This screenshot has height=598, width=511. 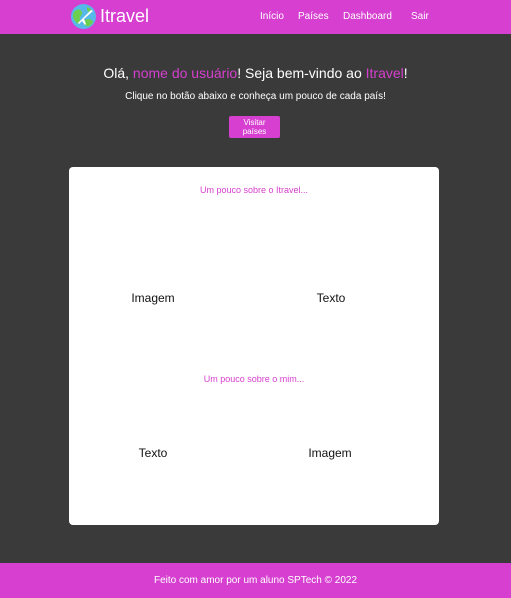 I want to click on globe-airplane-icon, so click(x=83, y=16).